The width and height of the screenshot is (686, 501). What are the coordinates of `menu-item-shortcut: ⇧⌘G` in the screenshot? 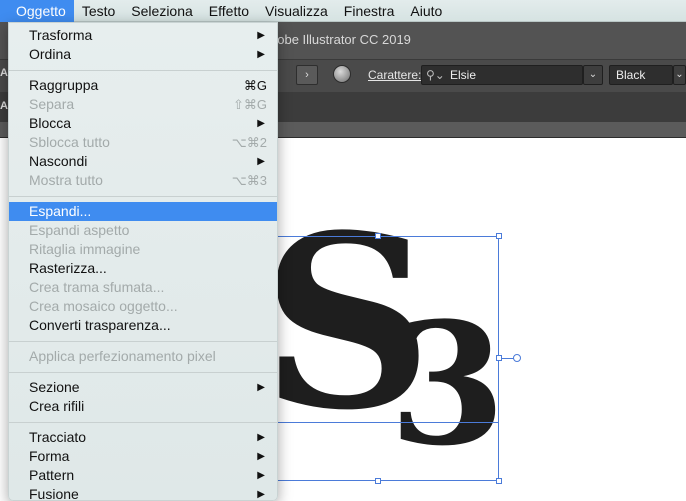 It's located at (249, 104).